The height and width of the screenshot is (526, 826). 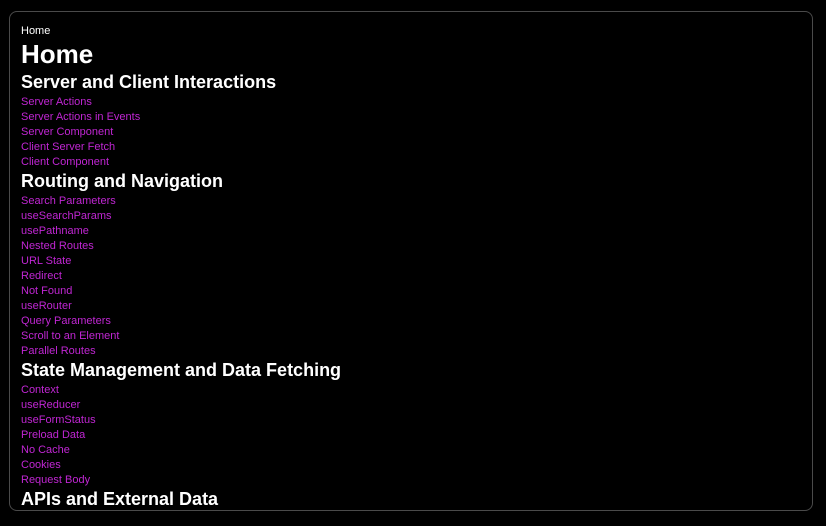 I want to click on nav-link: usePathname, so click(x=55, y=231).